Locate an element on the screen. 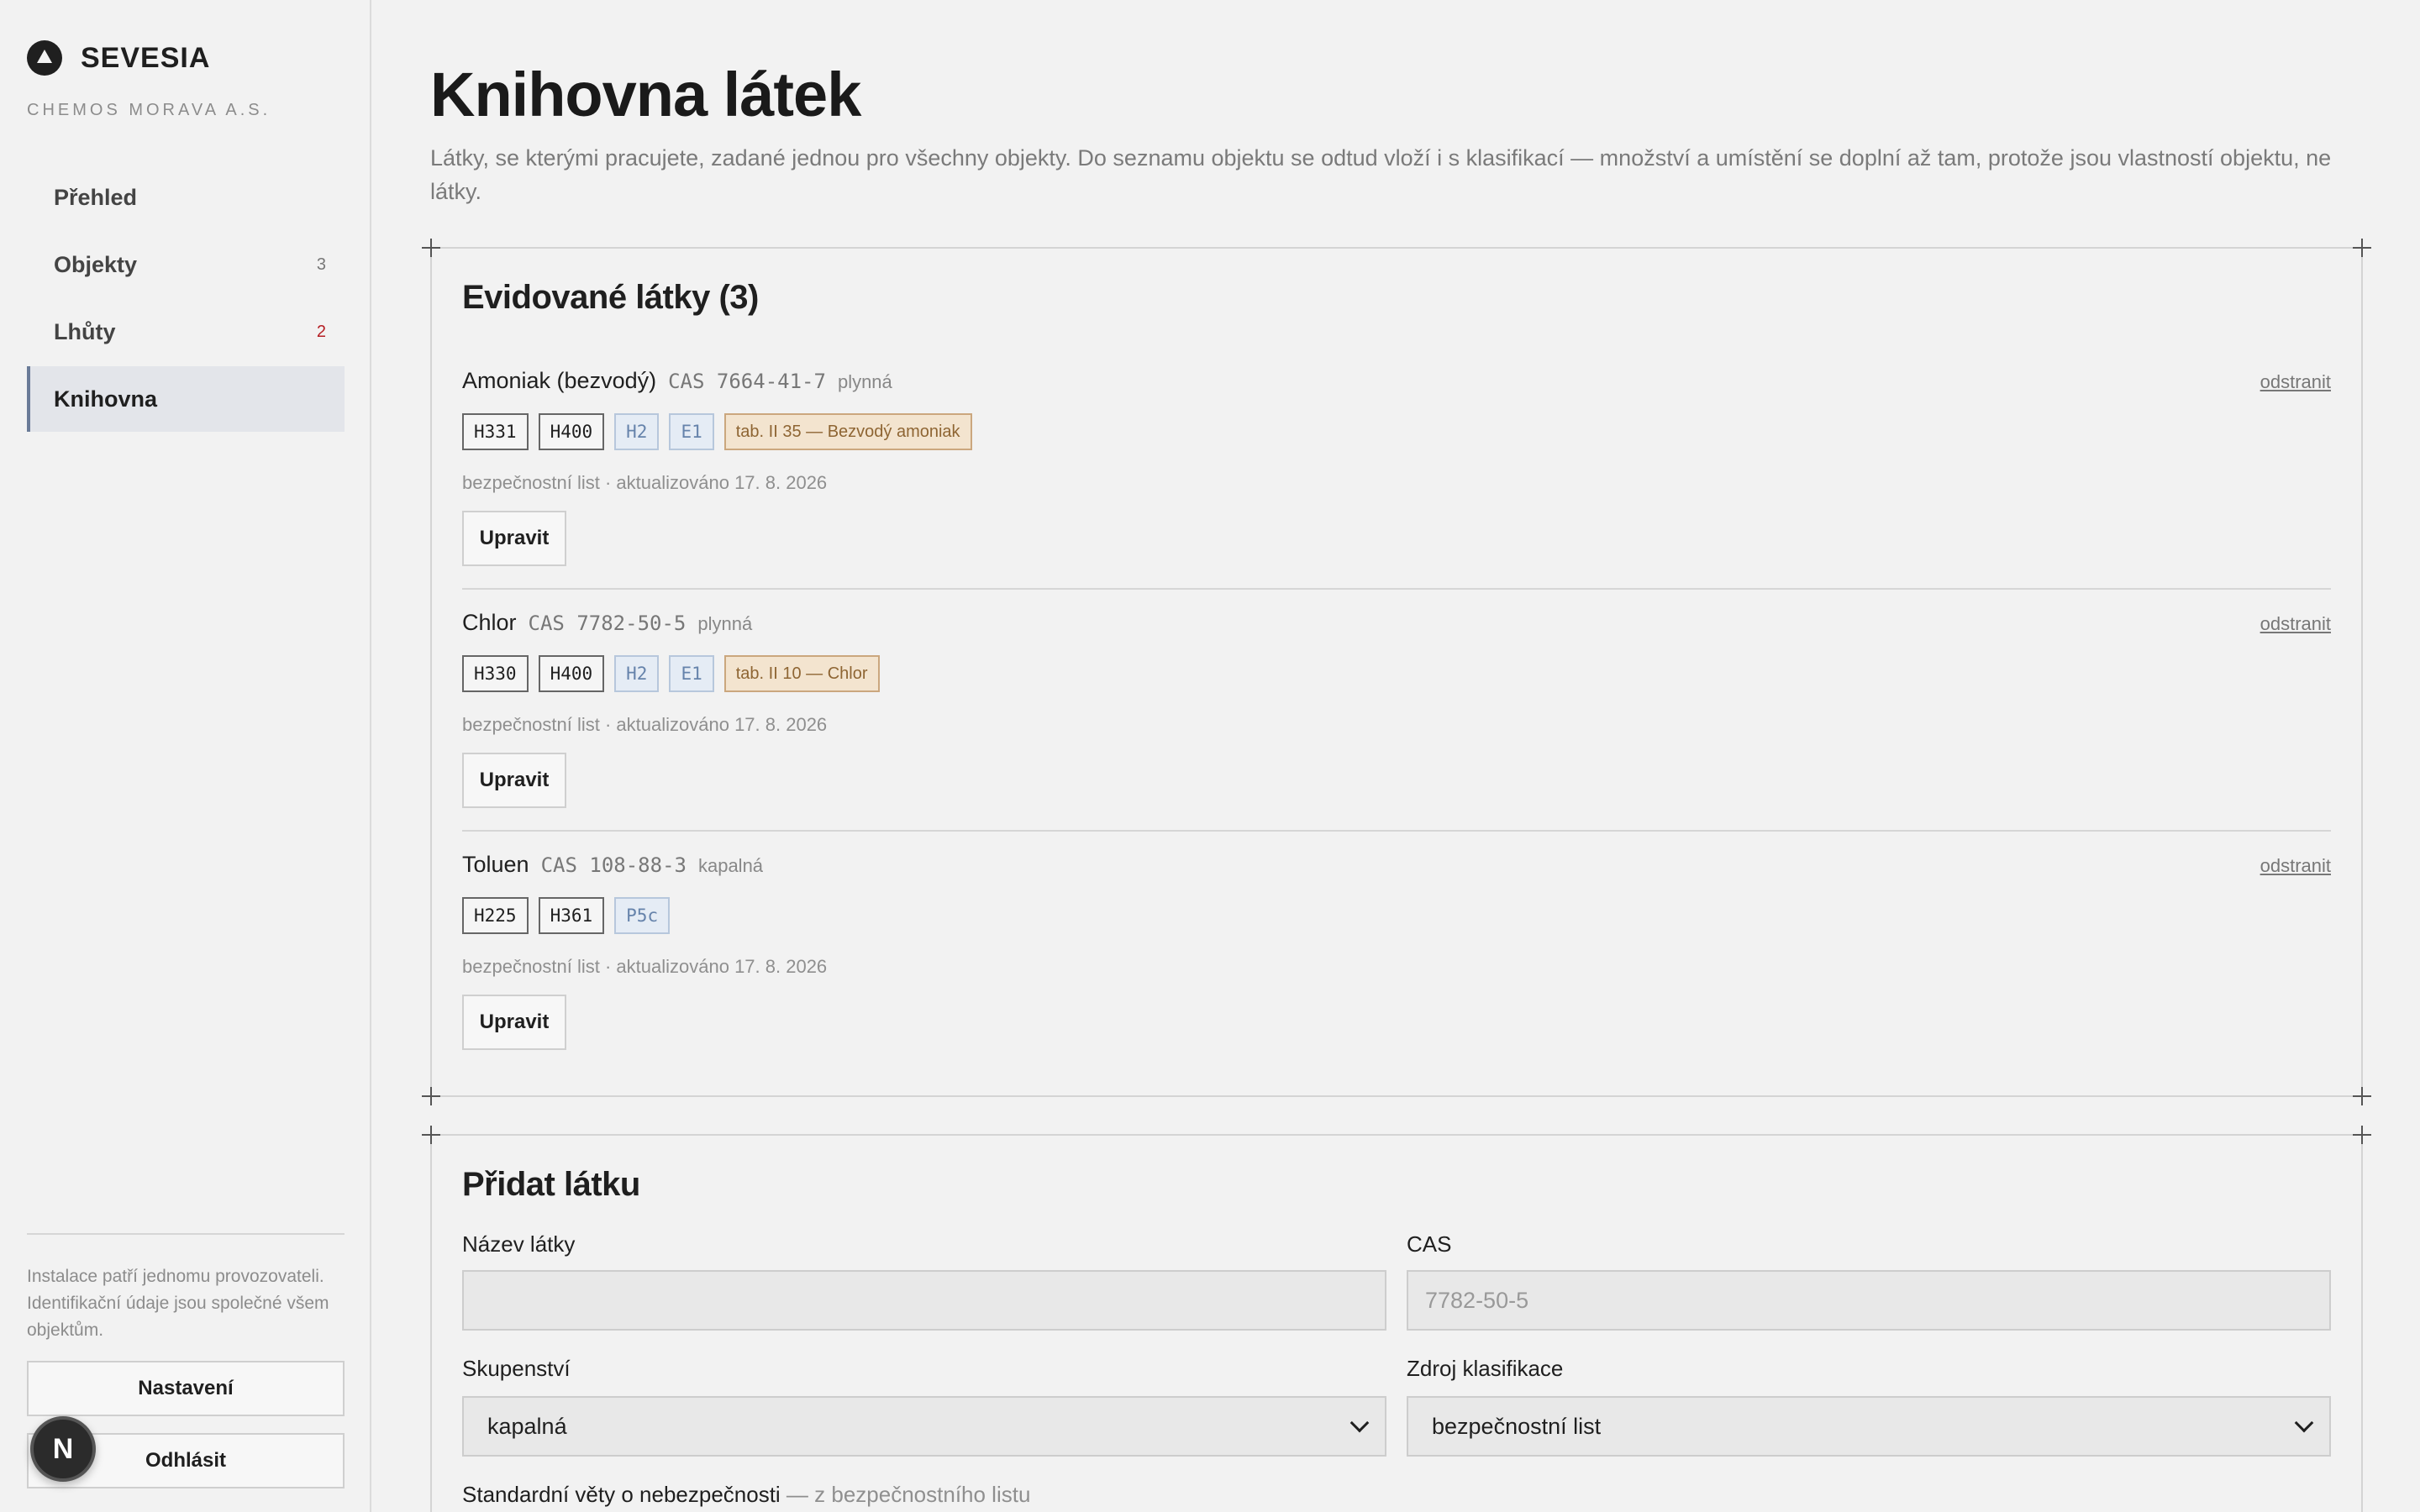 The width and height of the screenshot is (2420, 1512). classification-chips: H225 H361 P5c is located at coordinates (567, 915).